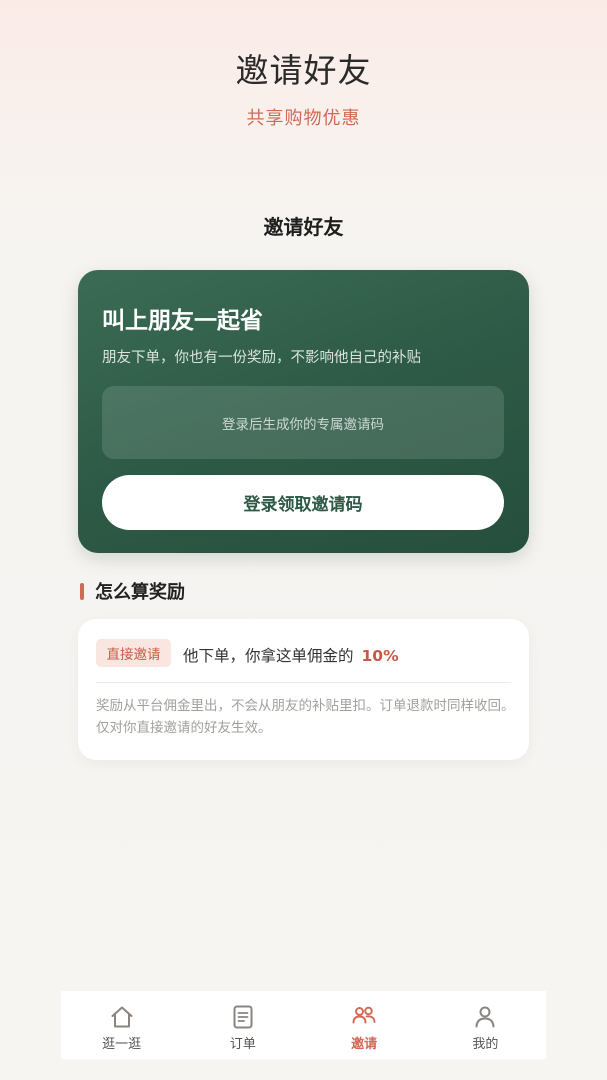 This screenshot has height=1080, width=607. What do you see at coordinates (242, 1044) in the screenshot?
I see `tab-orders-label: 订单` at bounding box center [242, 1044].